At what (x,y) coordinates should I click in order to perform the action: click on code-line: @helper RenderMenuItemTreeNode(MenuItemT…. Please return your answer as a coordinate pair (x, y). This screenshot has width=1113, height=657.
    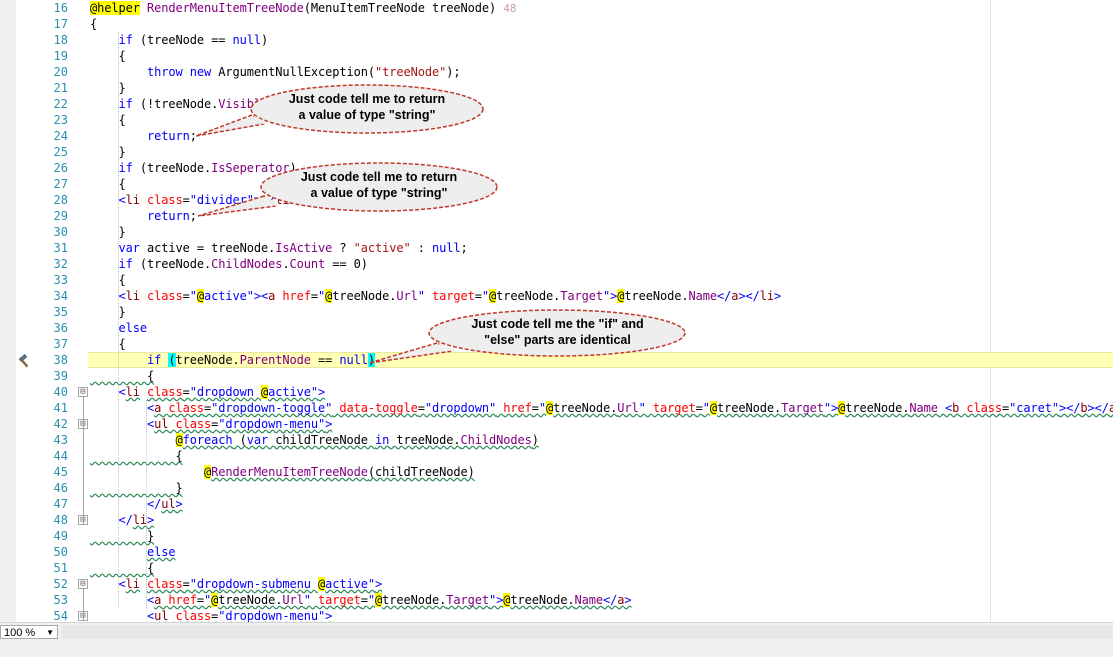
    Looking at the image, I should click on (303, 8).